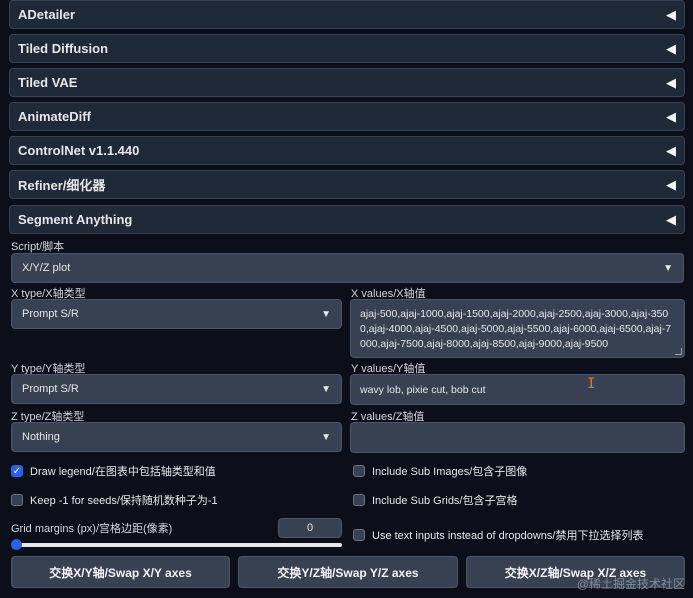 The image size is (693, 598). I want to click on z-values-field, so click(517, 437).